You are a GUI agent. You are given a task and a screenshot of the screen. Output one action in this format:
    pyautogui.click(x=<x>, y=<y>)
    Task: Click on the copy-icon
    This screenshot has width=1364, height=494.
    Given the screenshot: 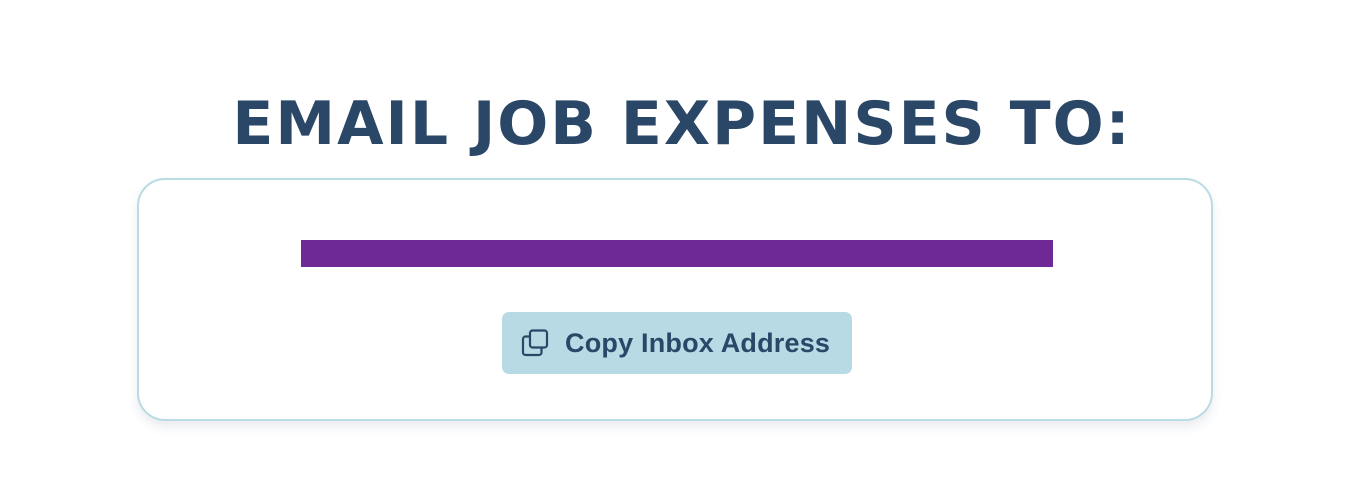 What is the action you would take?
    pyautogui.click(x=535, y=343)
    